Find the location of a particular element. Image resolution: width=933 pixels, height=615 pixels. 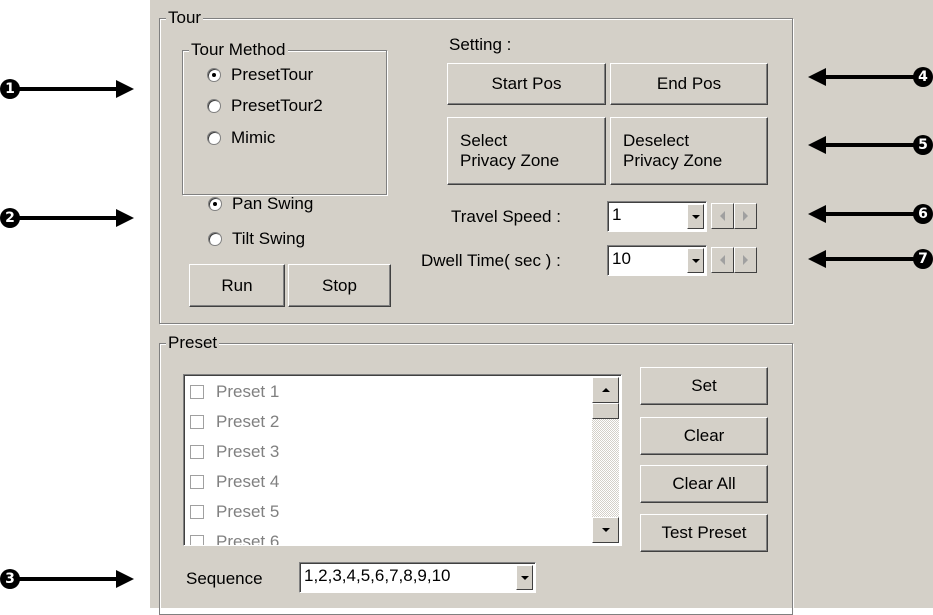

list-item-label: Preset 3 is located at coordinates (248, 451).